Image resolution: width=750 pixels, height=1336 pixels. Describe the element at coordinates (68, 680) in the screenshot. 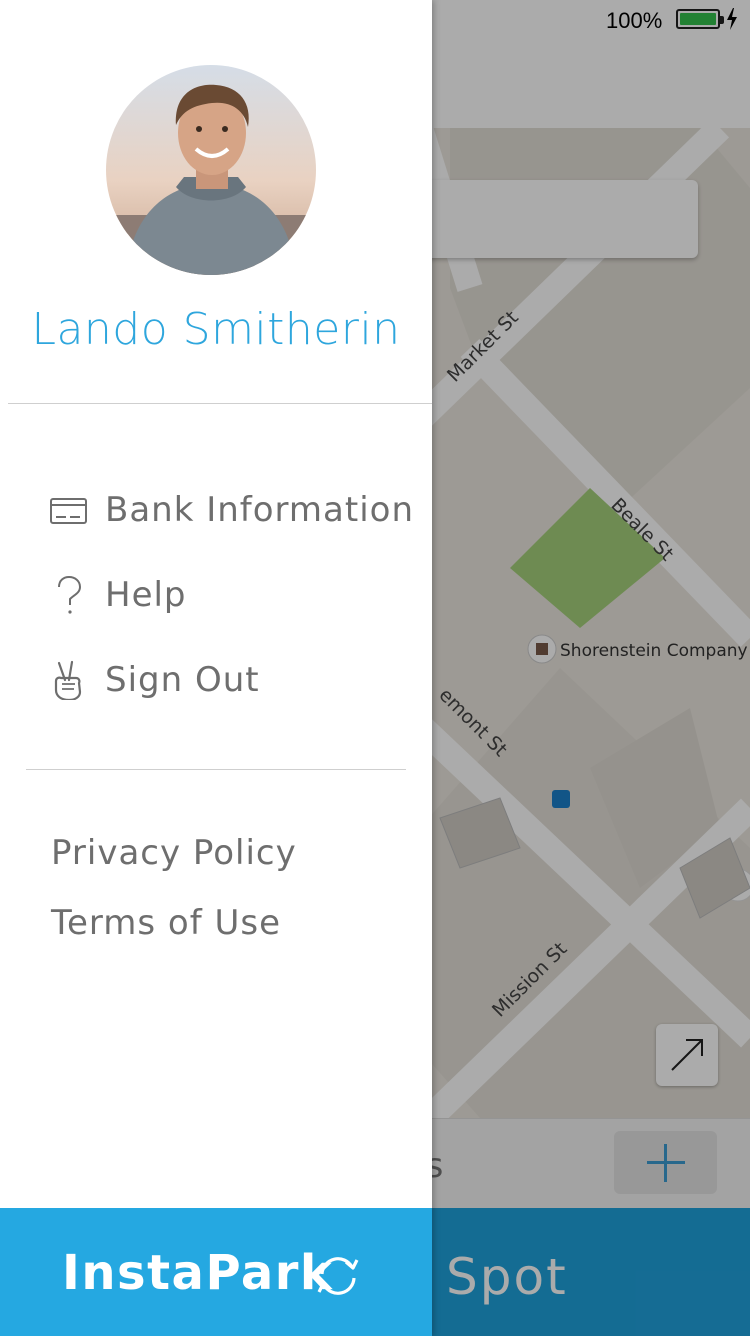

I see `peace-hand-icon` at that location.